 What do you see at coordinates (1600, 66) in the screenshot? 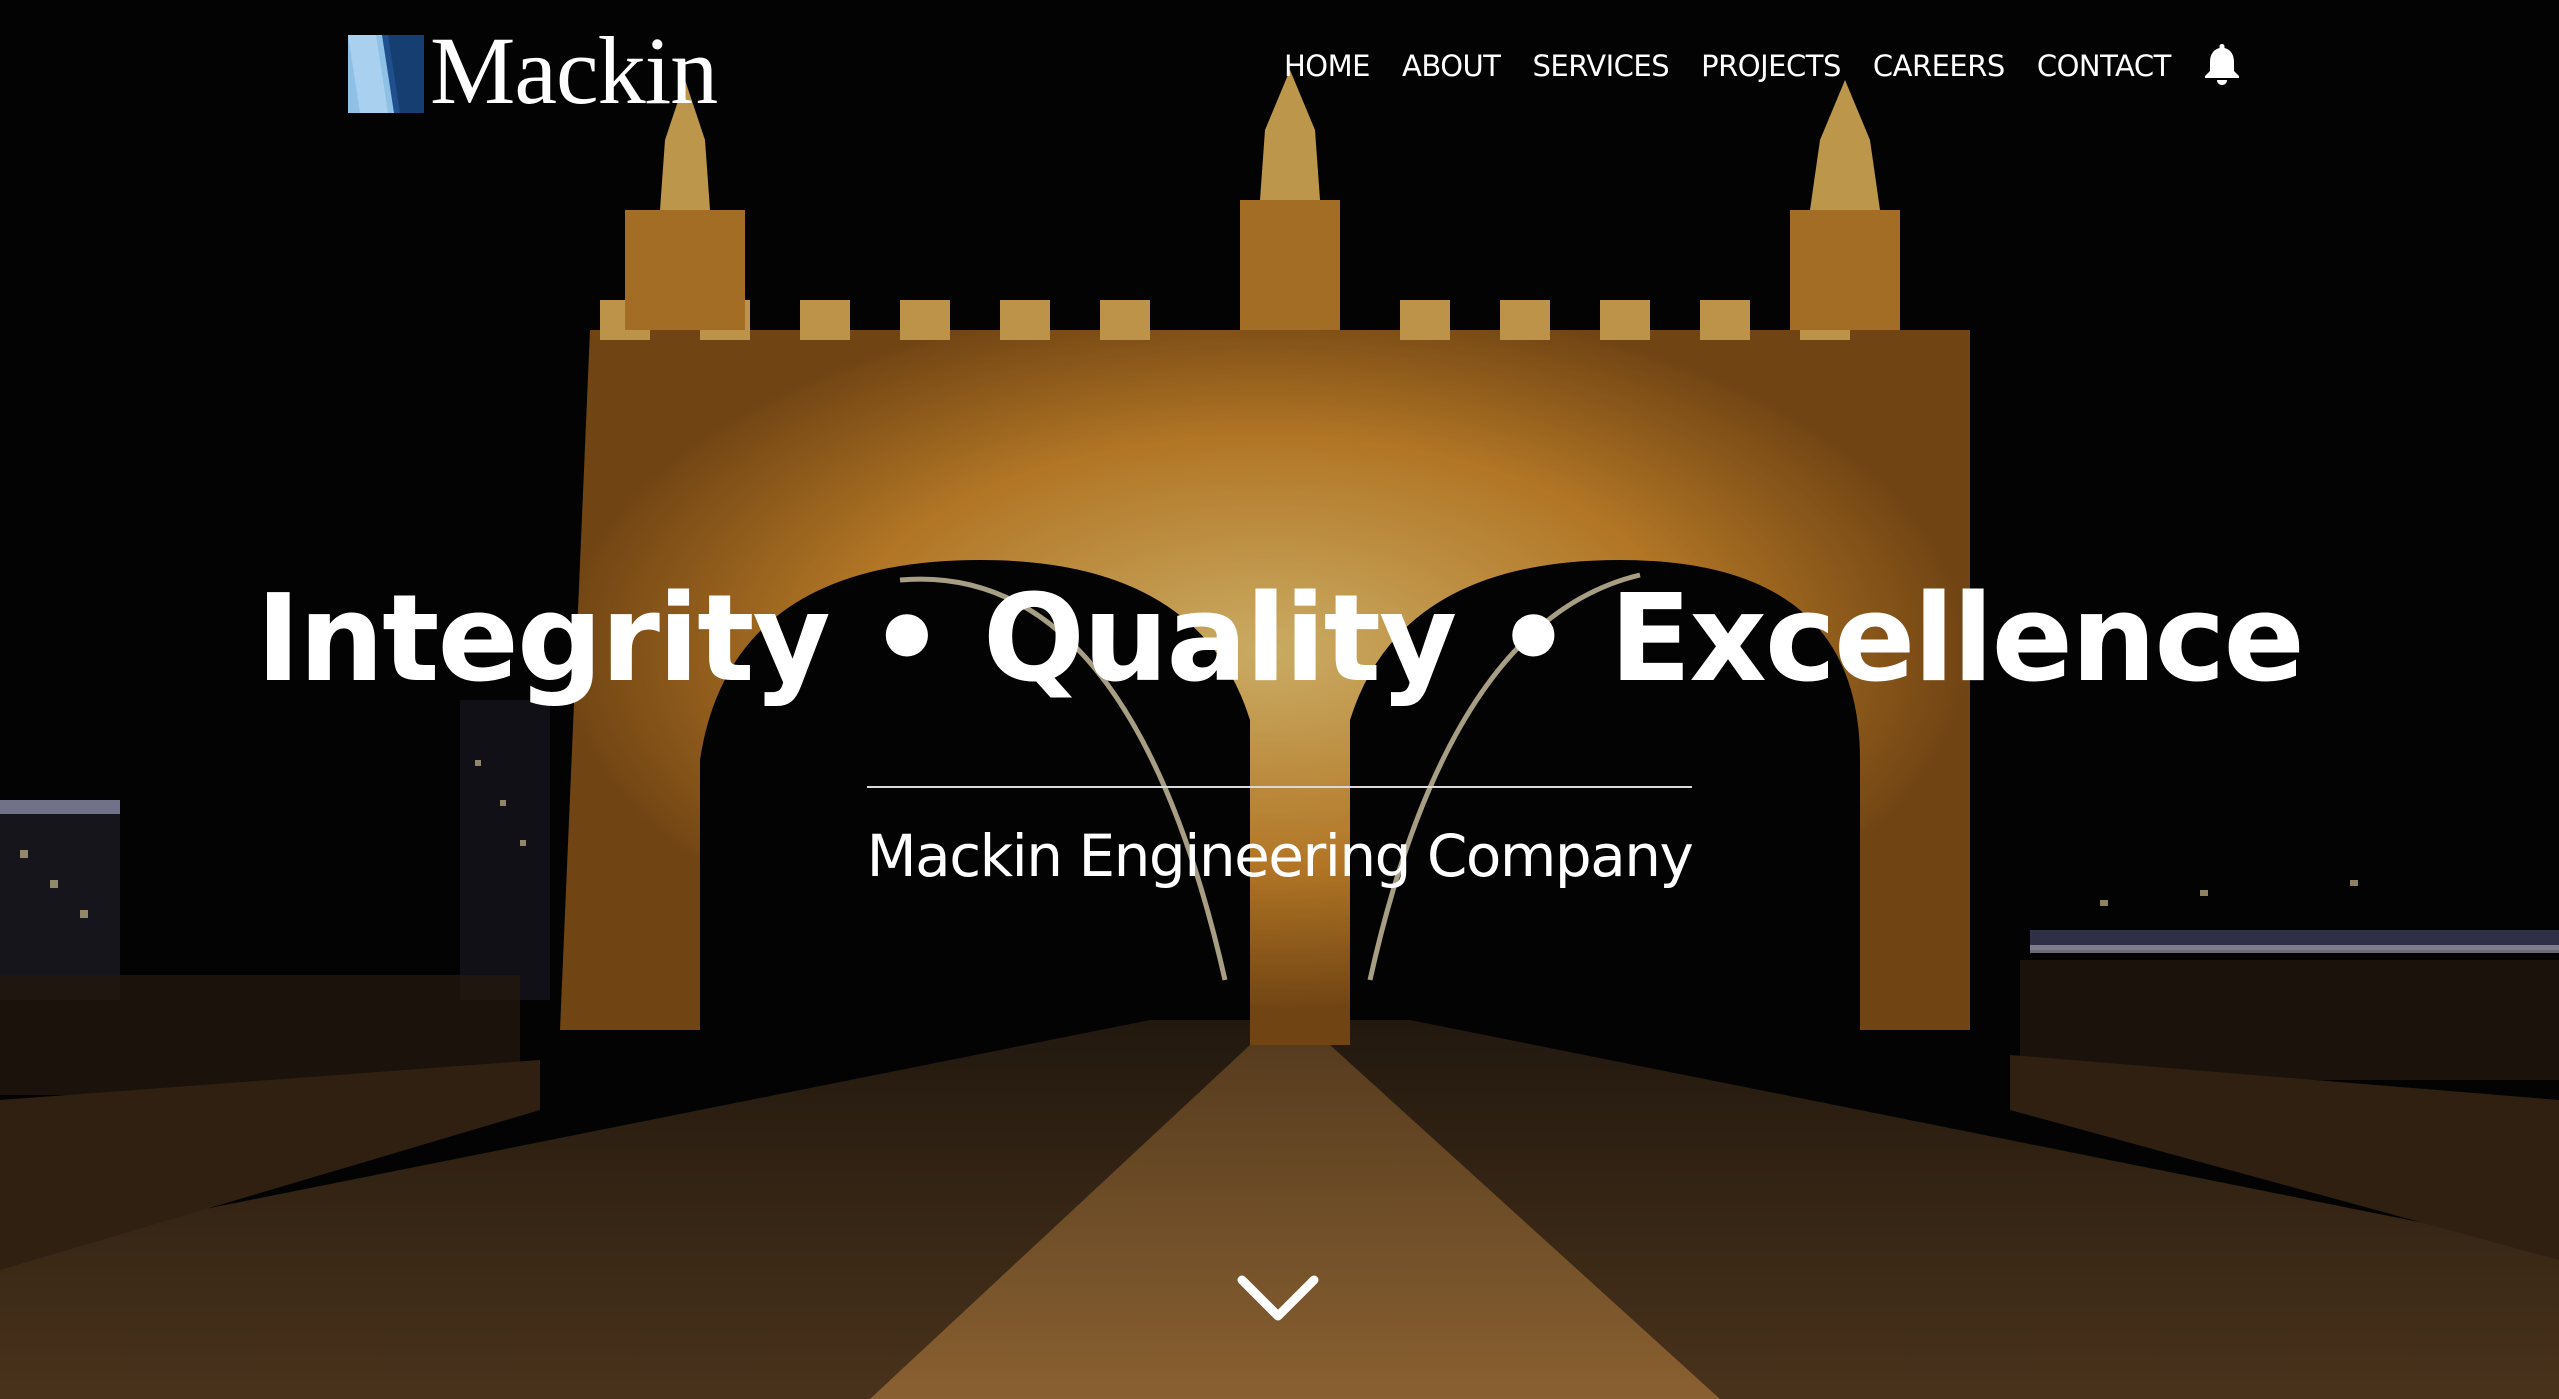
I see `nav-item-services: SERVICES` at bounding box center [1600, 66].